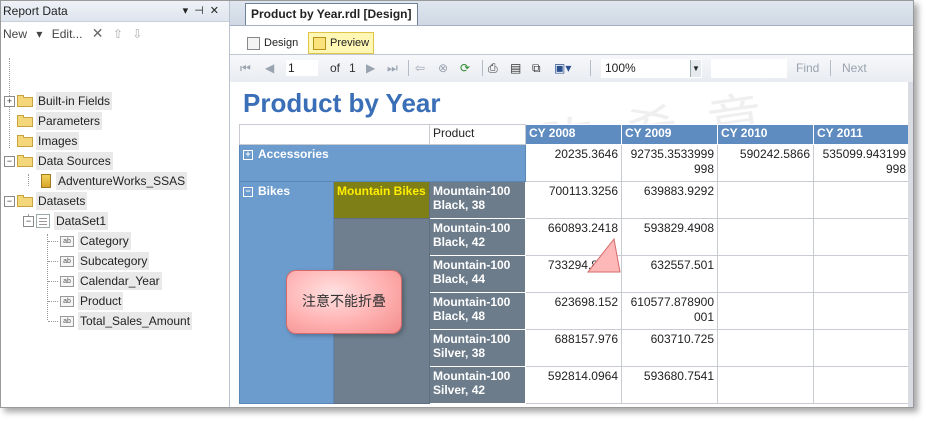 This screenshot has width=927, height=421. What do you see at coordinates (335, 68) in the screenshot?
I see `of-label: of` at bounding box center [335, 68].